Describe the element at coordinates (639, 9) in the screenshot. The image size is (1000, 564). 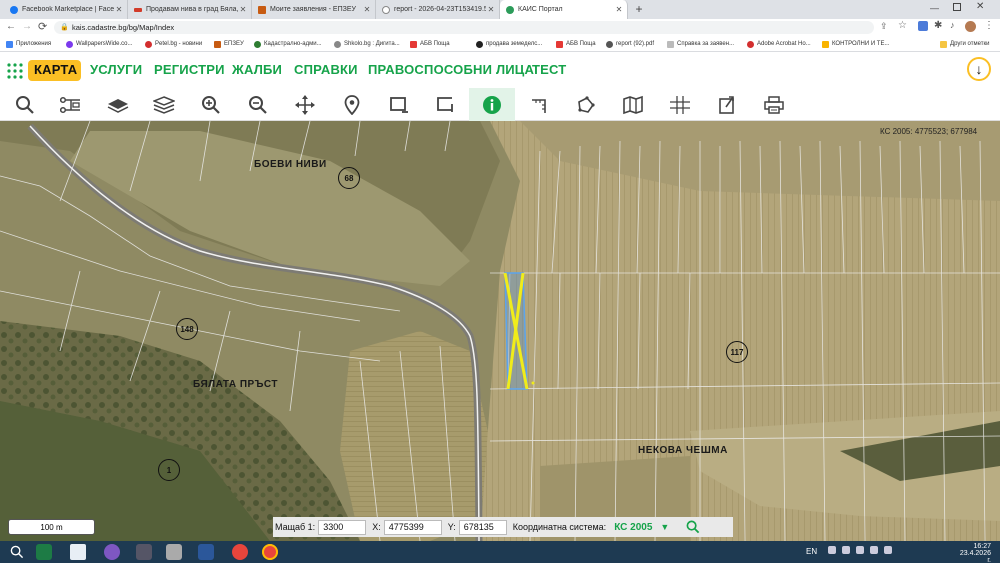
I see `new-tab-button: +` at that location.